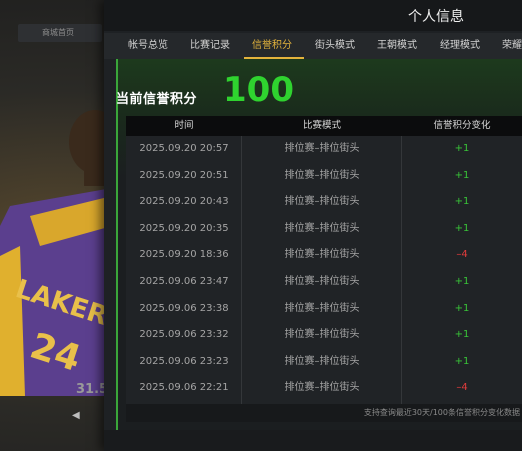  I want to click on table-row: 2025.09.06 23:38 排位赛–排位街头 +1, so click(324, 309).